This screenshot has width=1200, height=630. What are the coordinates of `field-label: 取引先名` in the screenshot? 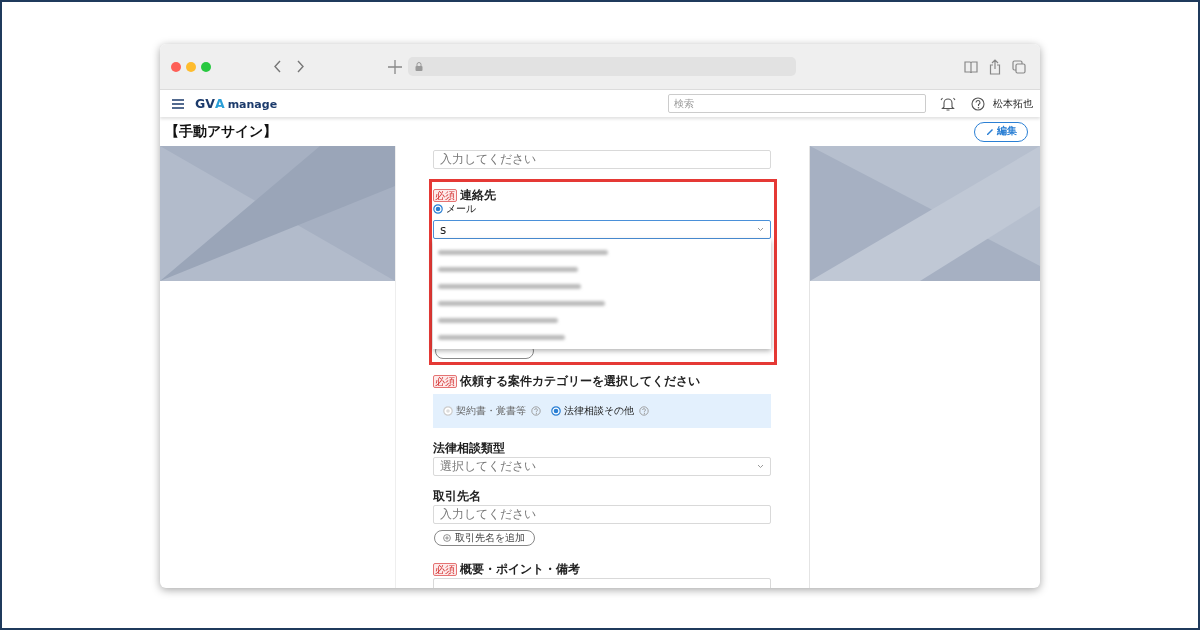 It's located at (457, 496).